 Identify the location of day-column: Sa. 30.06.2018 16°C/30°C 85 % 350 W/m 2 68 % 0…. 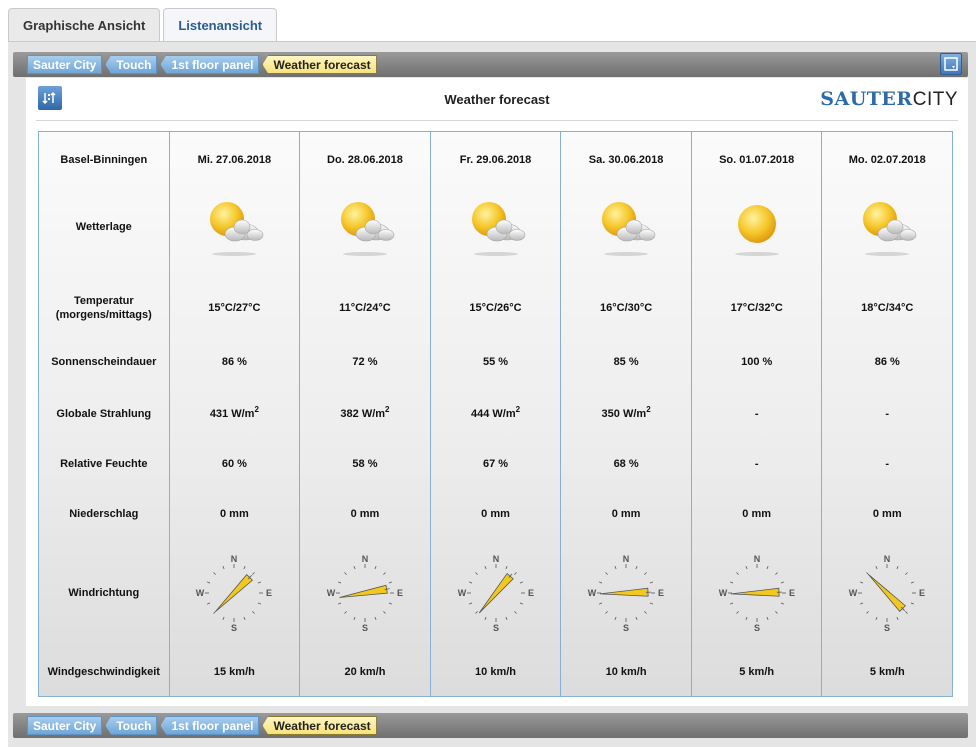
(626, 414).